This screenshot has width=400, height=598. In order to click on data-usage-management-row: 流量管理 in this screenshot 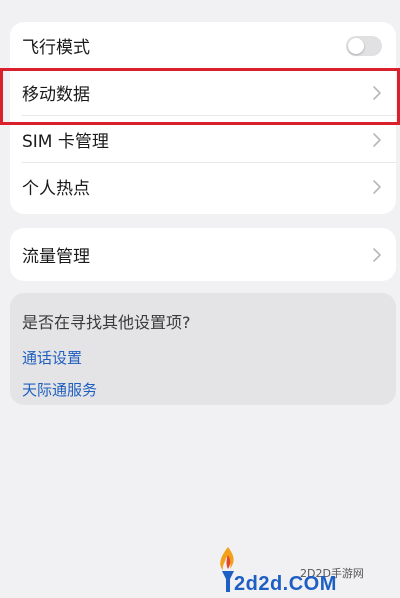, I will do `click(203, 254)`.